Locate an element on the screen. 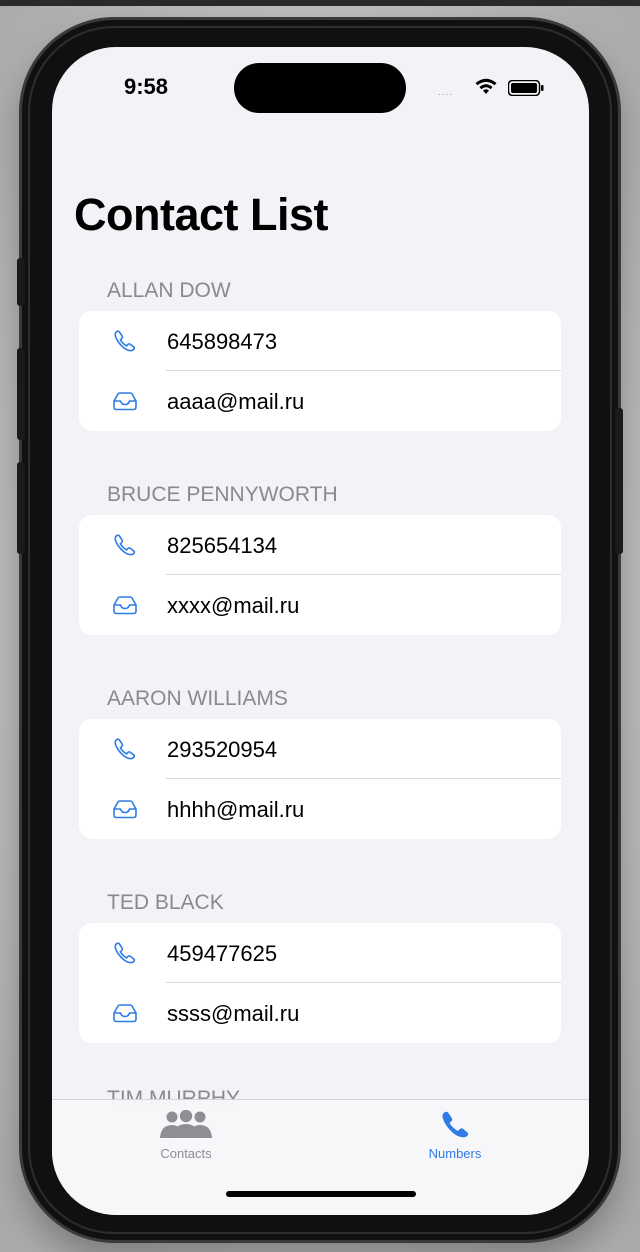  contact-section: AARON WILLIAMS 293520954 hhhh@mail.ru is located at coordinates (320, 775).